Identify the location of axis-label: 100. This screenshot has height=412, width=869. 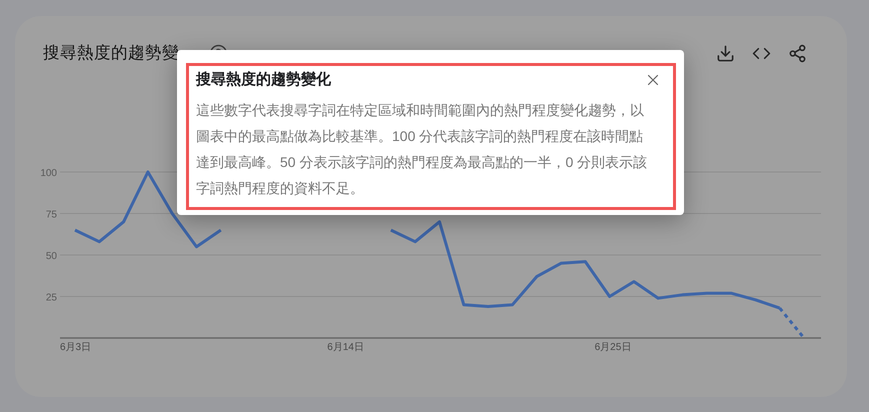
(48, 173).